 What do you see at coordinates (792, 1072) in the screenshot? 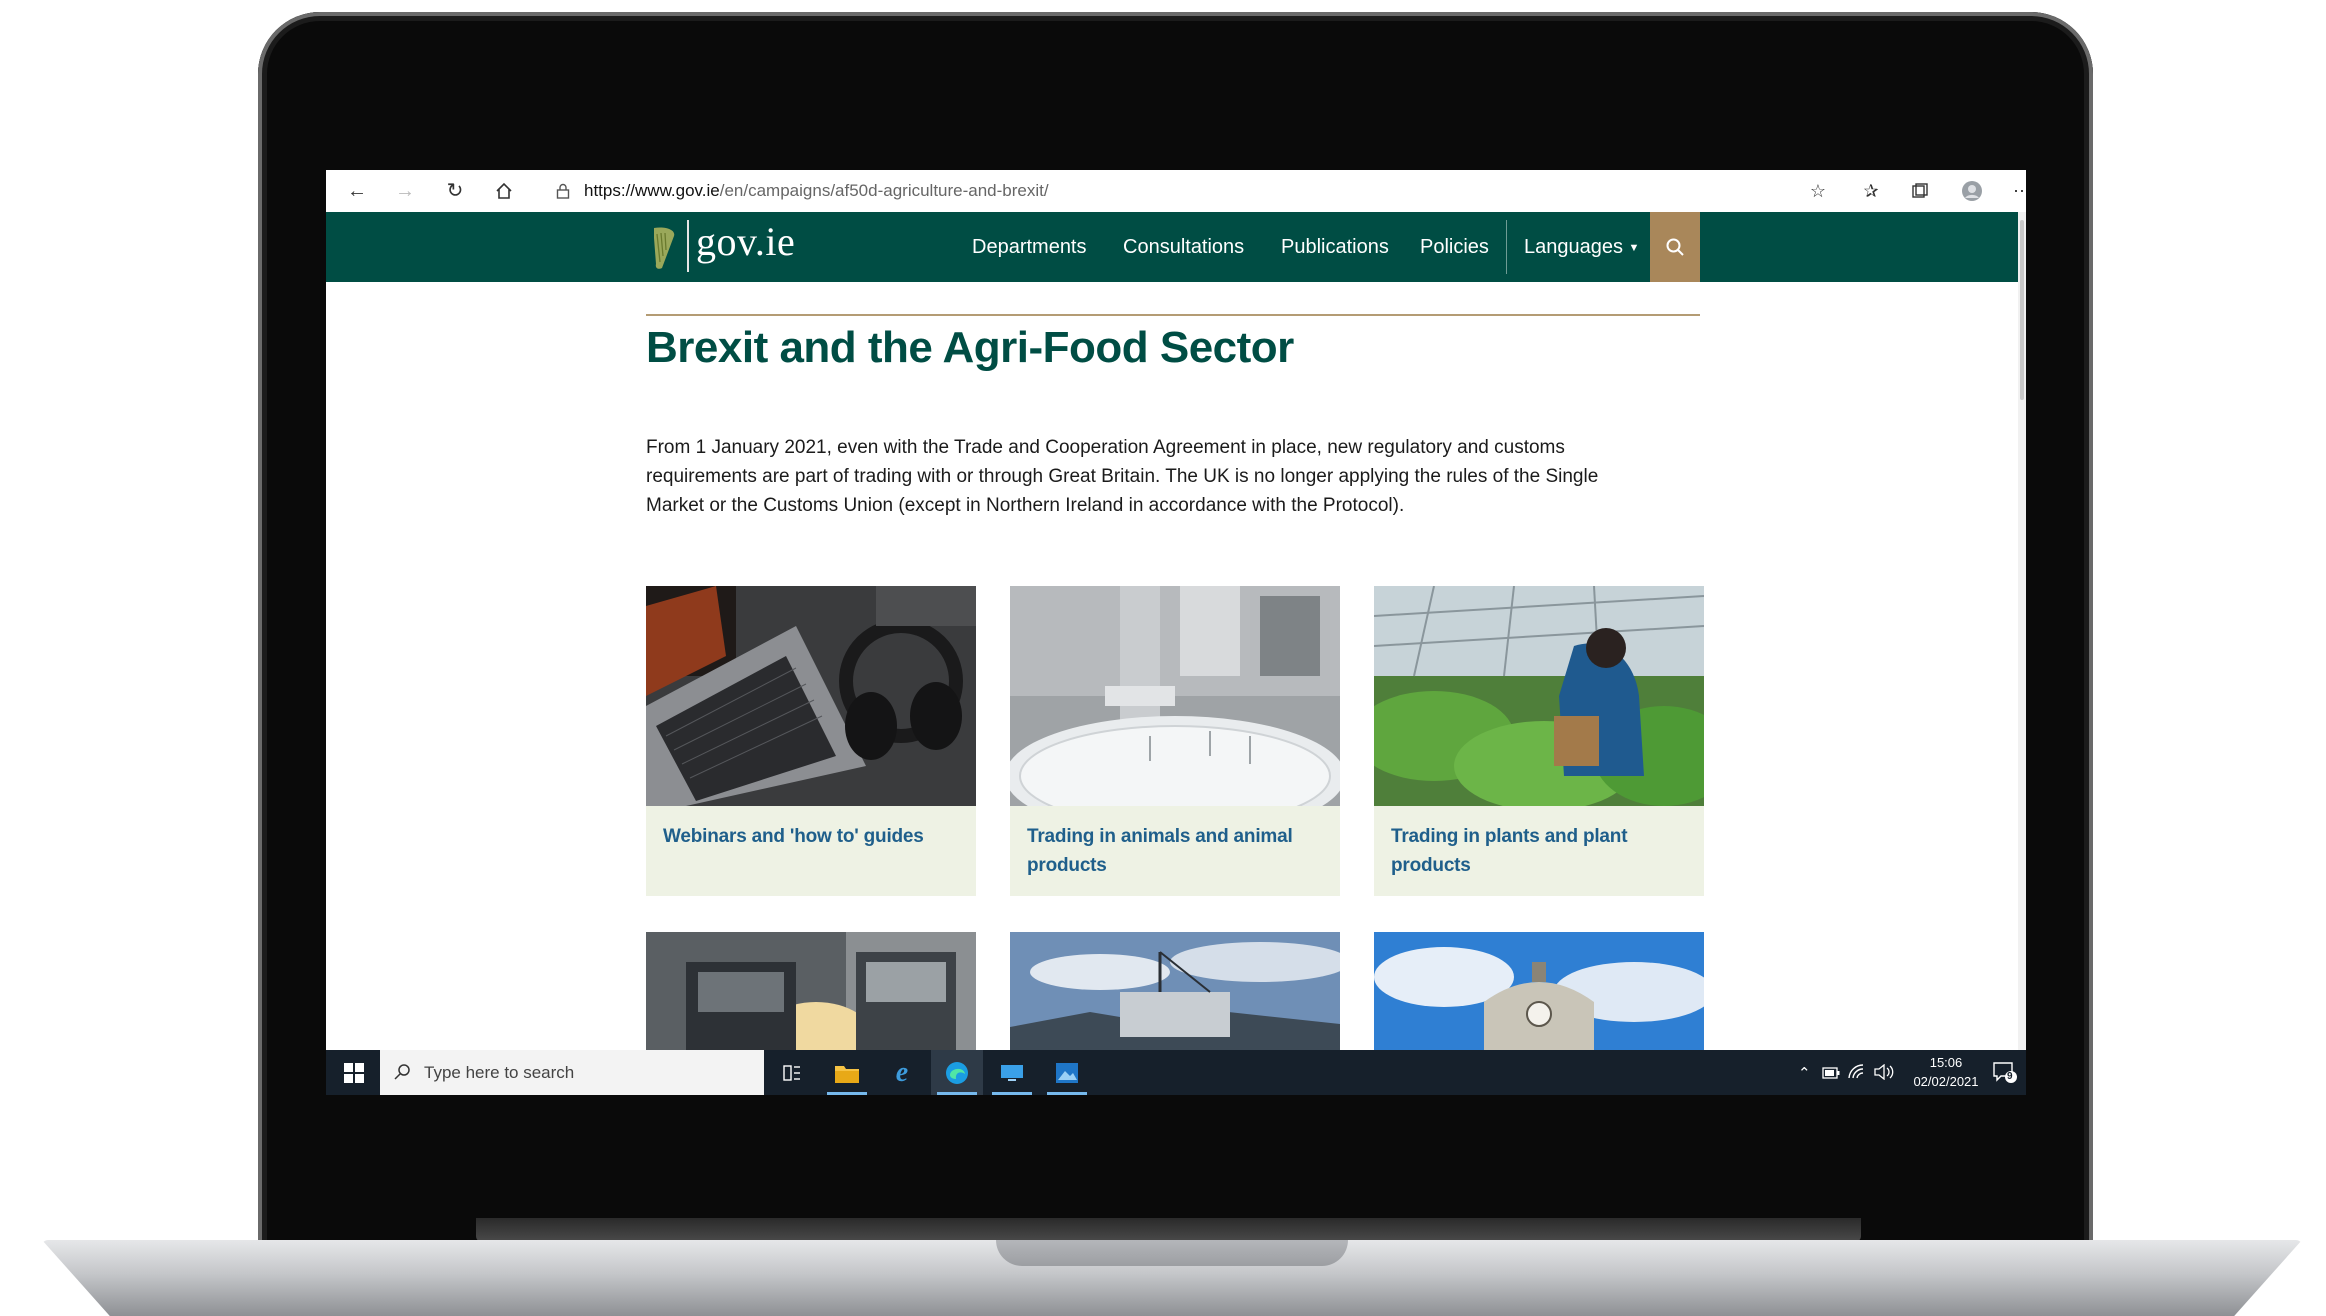
I see `task-view-icon` at bounding box center [792, 1072].